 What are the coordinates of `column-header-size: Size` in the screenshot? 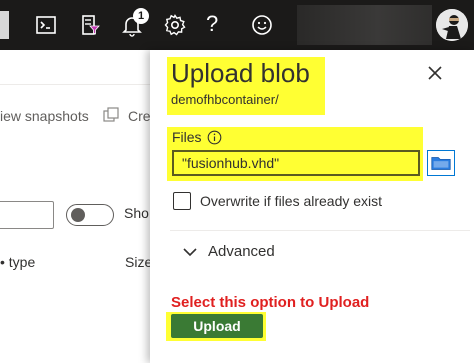 It's located at (138, 262).